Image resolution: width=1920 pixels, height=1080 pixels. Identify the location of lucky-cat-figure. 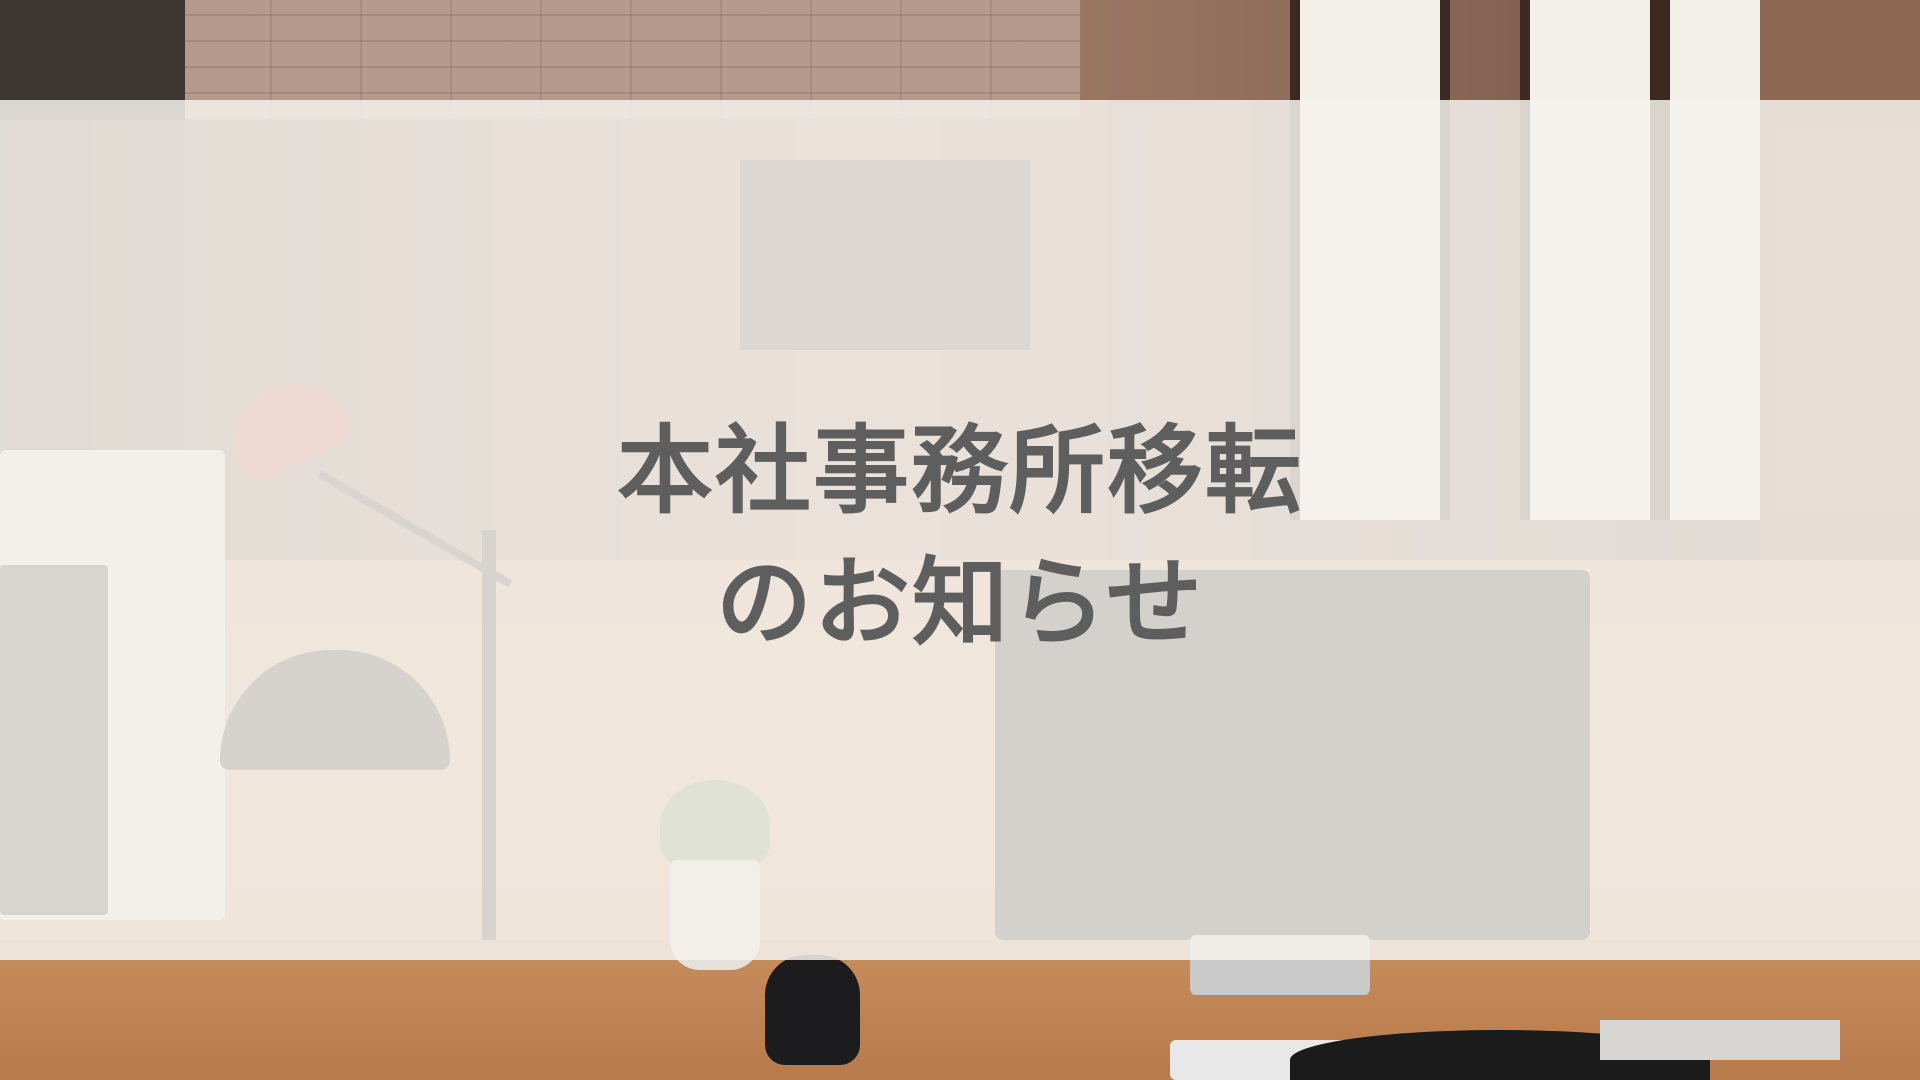
(812, 1010).